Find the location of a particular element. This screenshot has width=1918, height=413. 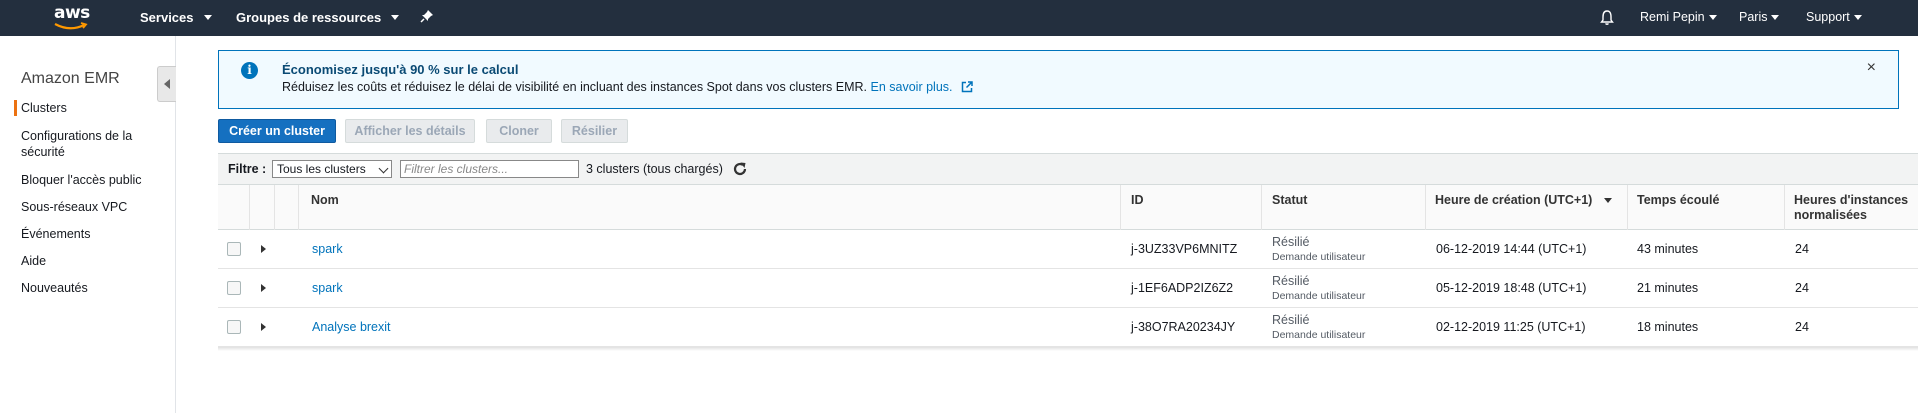

sidebar-title: Amazon EMR is located at coordinates (70, 78).